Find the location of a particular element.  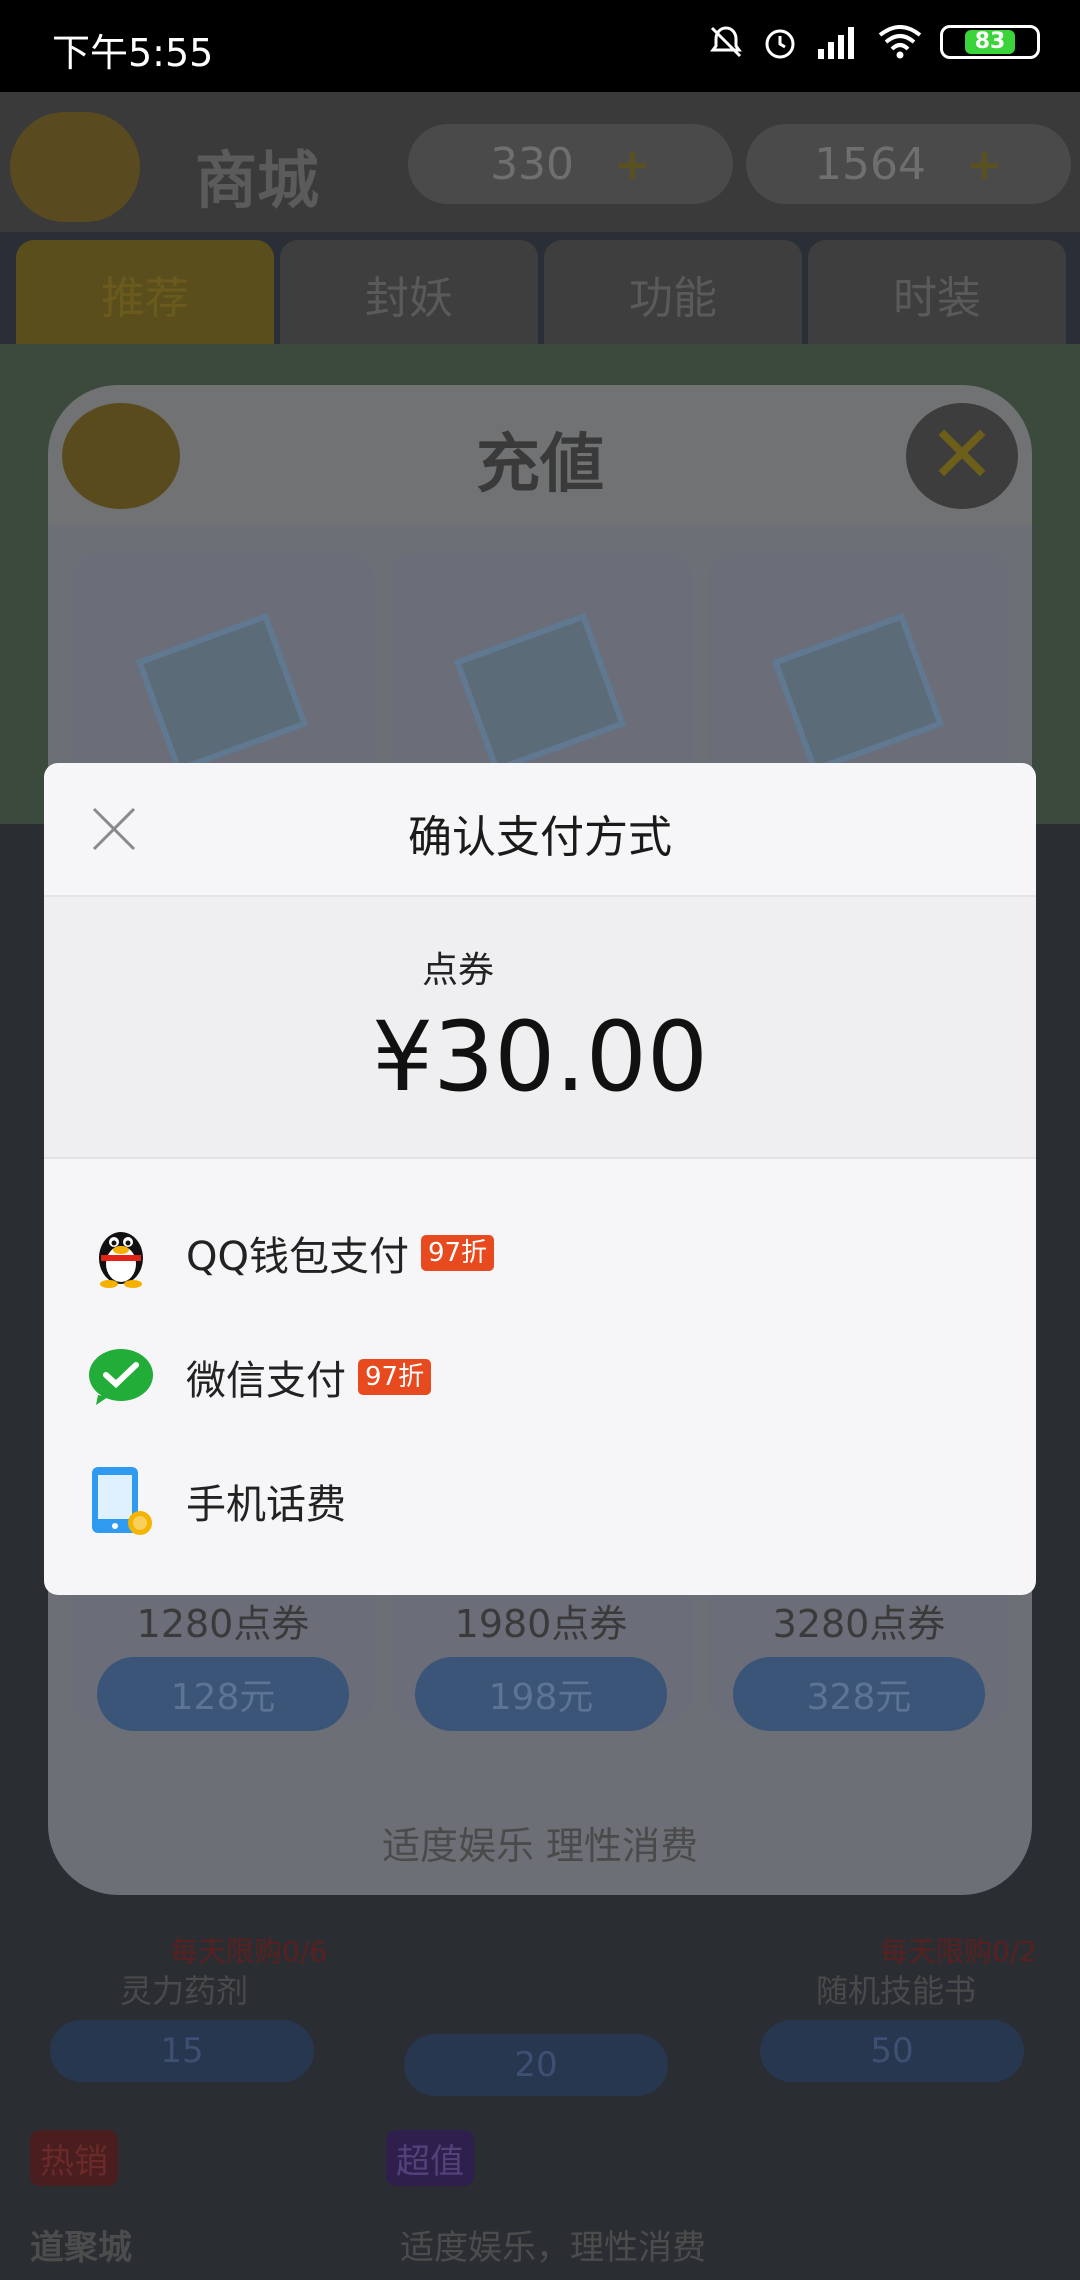

pack-amount: 1980点券 is located at coordinates (541, 1624).